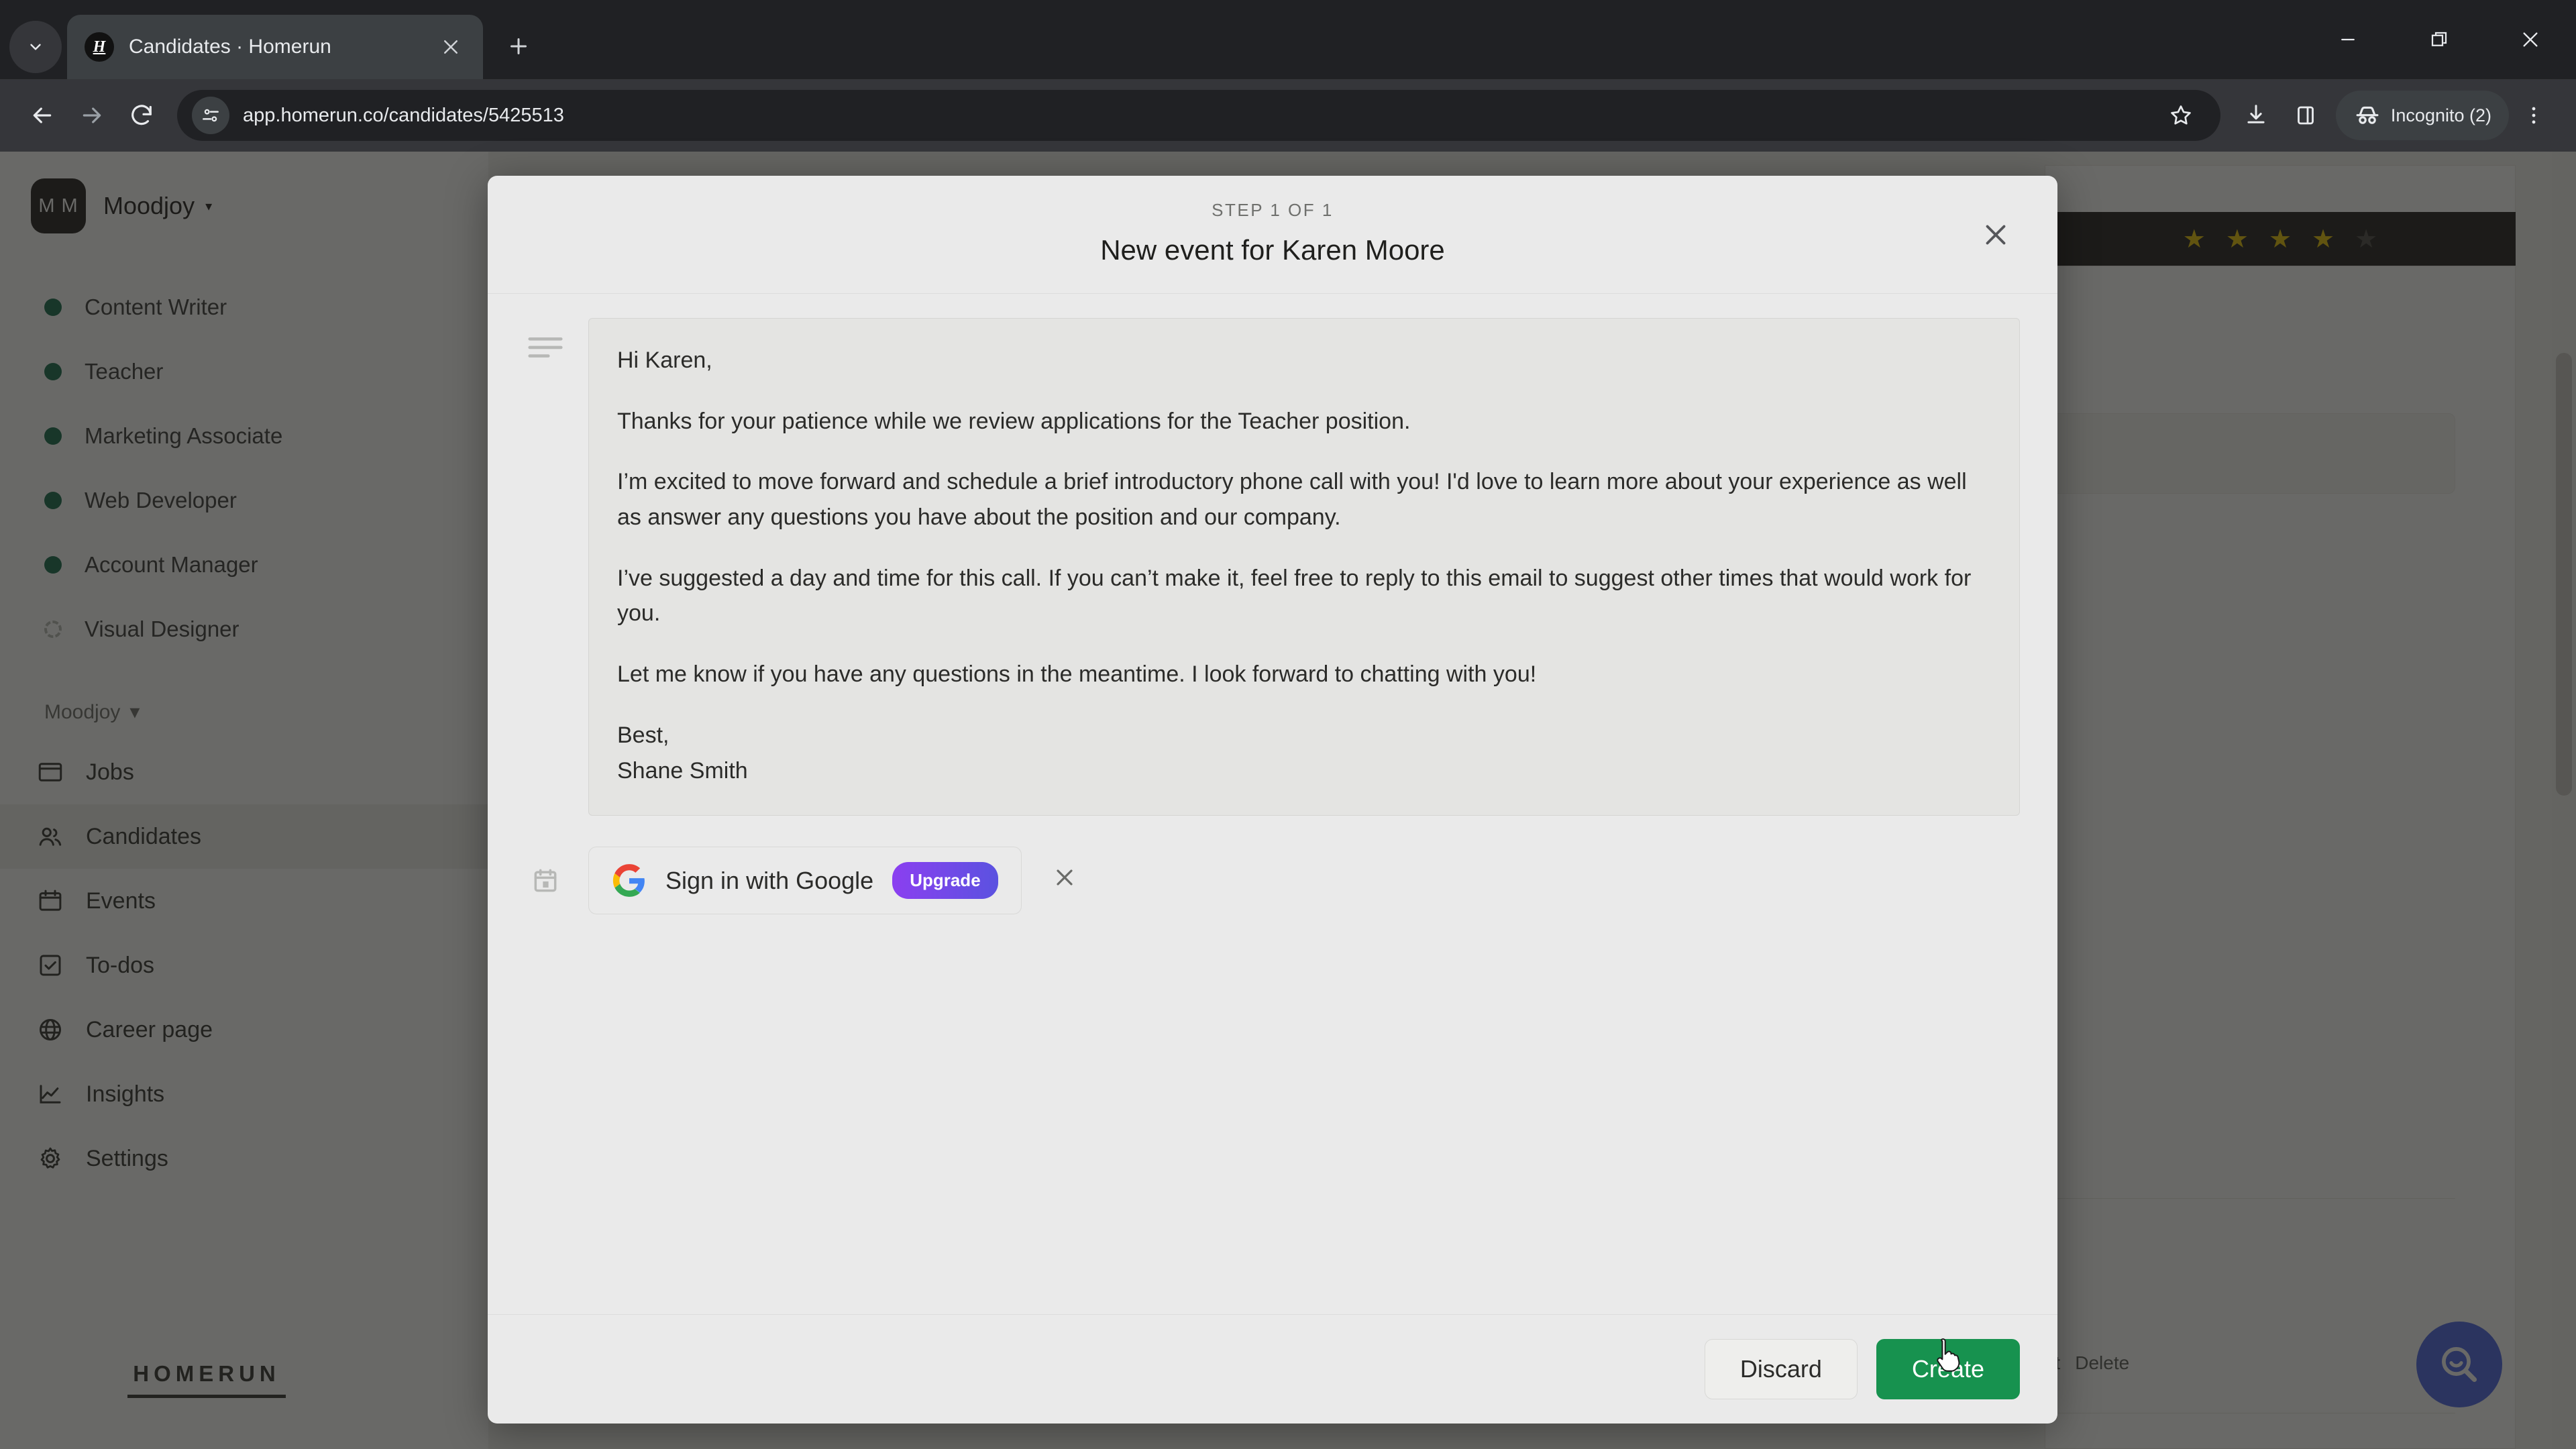 The width and height of the screenshot is (2576, 1449). I want to click on url-text: app.homerun.co/candidates/5425513, so click(403, 115).